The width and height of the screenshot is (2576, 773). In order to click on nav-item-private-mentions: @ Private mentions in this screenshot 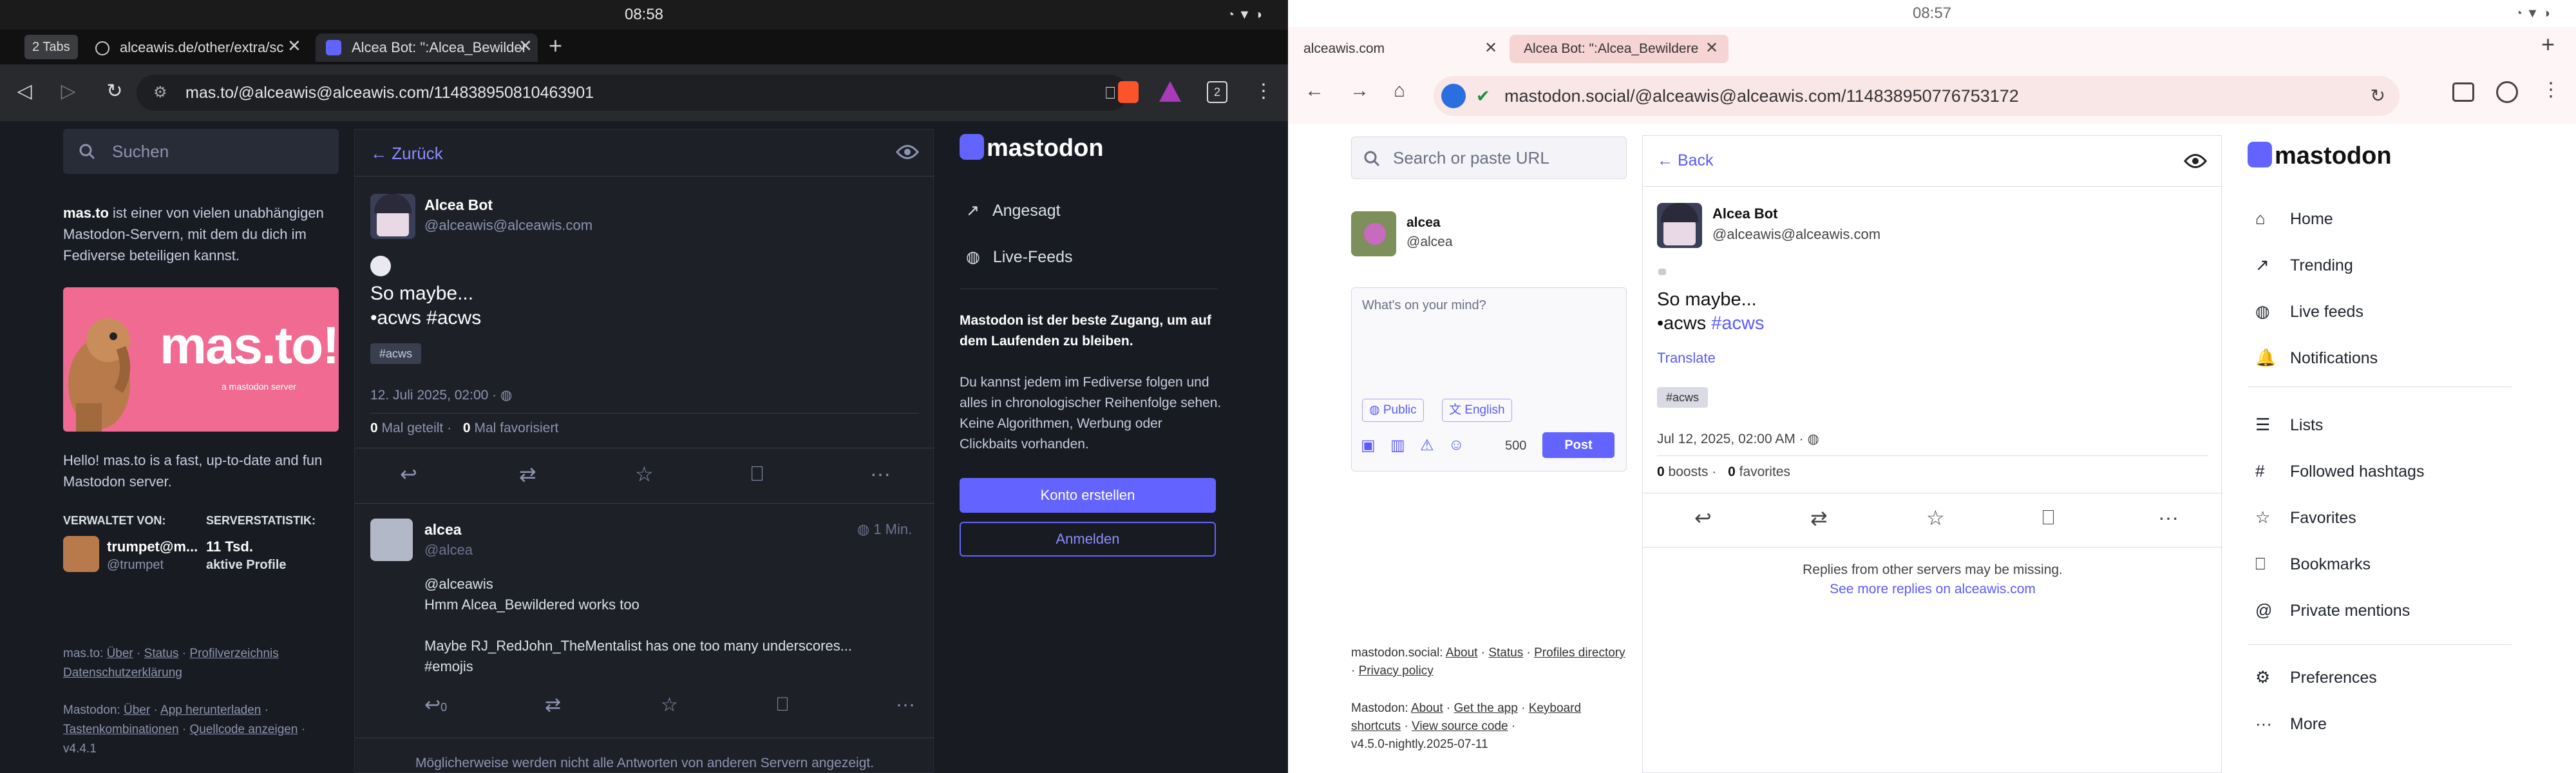, I will do `click(2332, 610)`.